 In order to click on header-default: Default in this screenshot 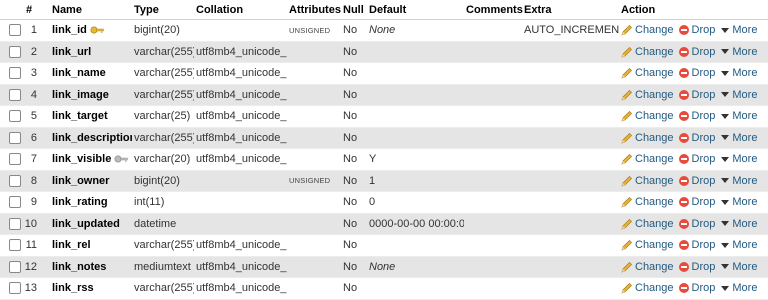, I will do `click(415, 10)`.